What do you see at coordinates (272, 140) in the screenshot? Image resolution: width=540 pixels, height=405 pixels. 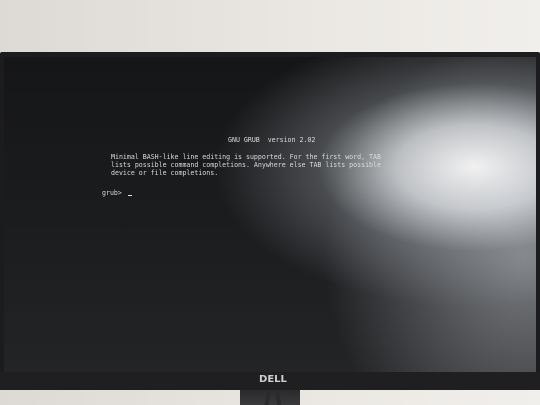 I see `grub-version-title: GNU GRUB version 2.02` at bounding box center [272, 140].